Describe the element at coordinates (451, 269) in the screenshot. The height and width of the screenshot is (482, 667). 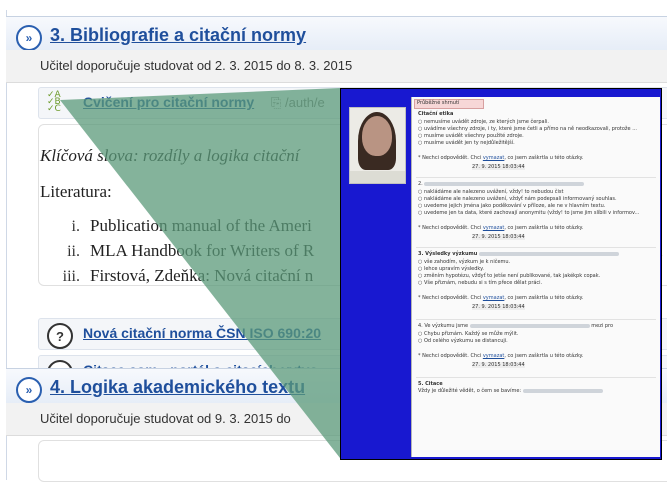
I see `radio-option: ○ lehce upravím výsledky.` at that location.